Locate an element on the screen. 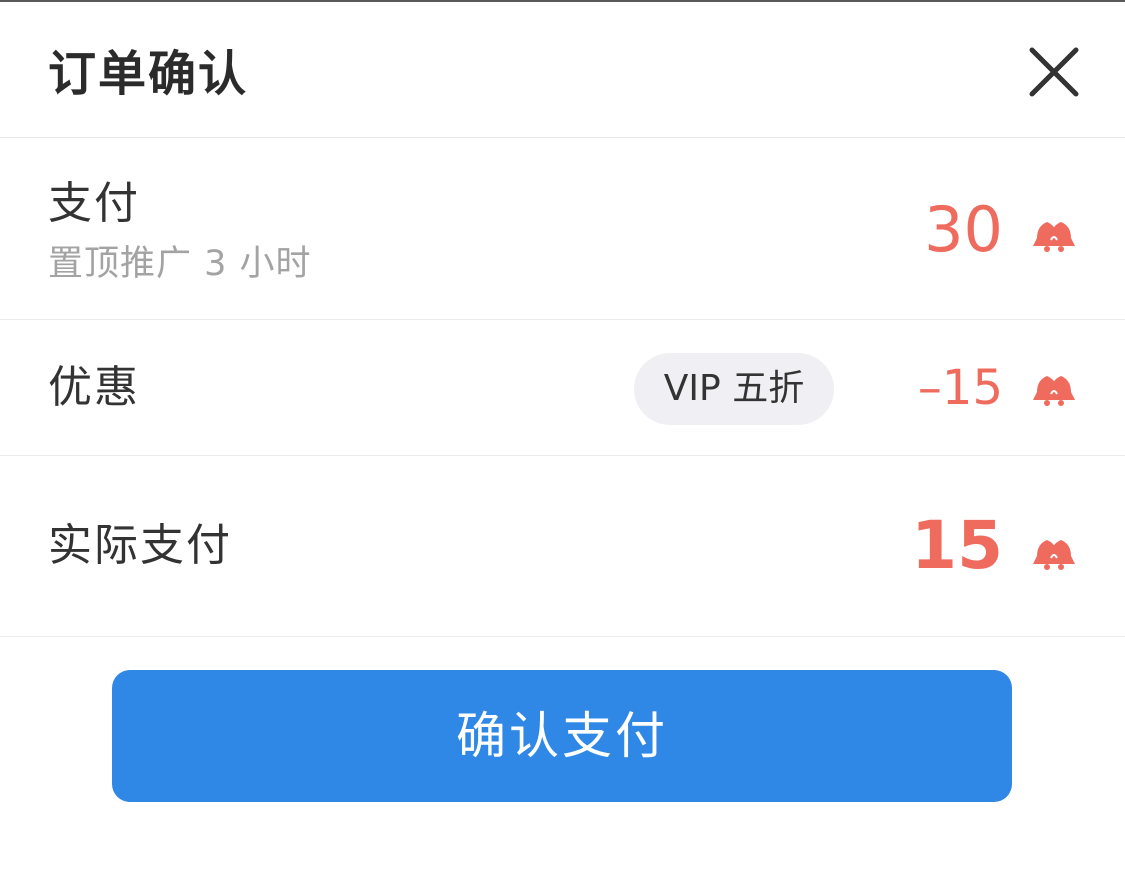  actual-pay-amount: 15 is located at coordinates (957, 545).